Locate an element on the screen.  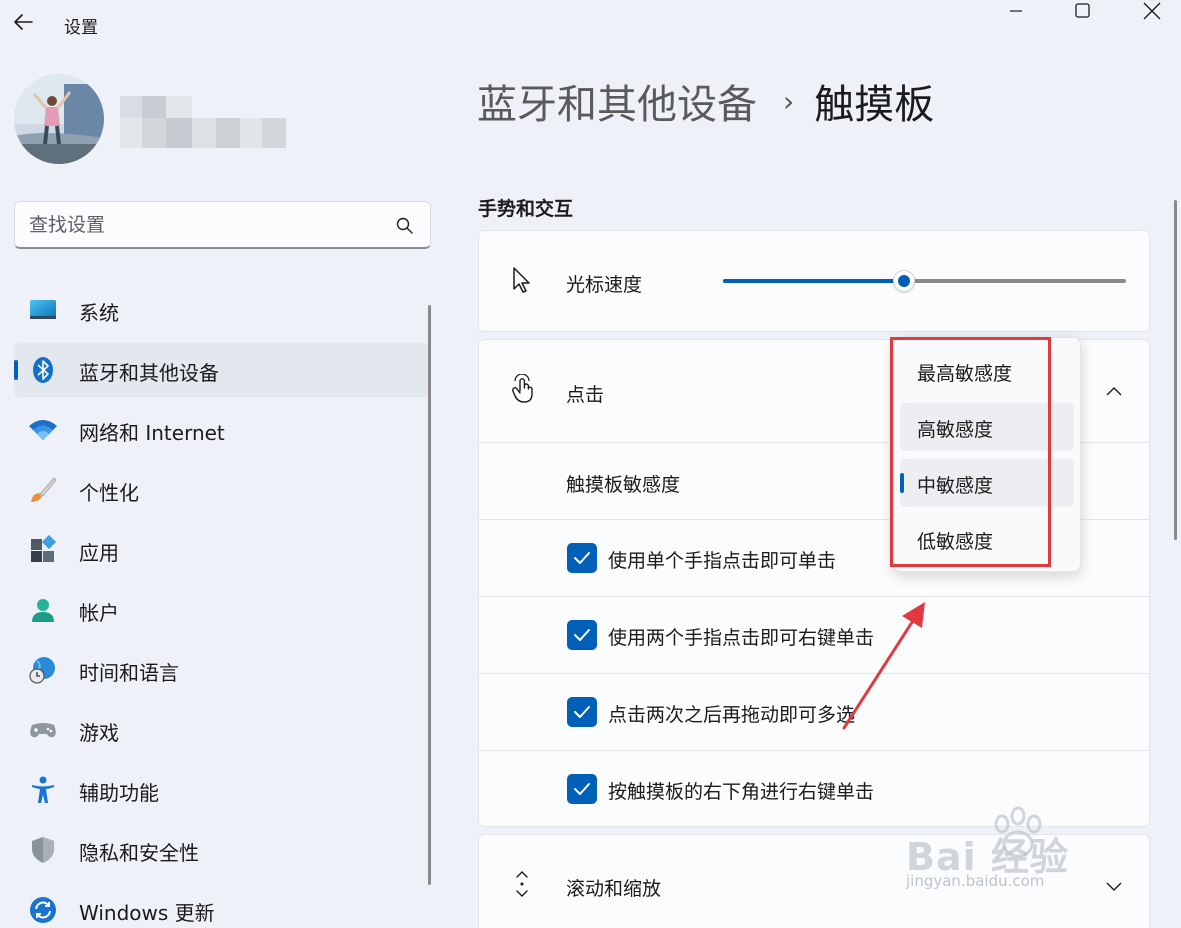
app-title: 设置 is located at coordinates (81, 28).